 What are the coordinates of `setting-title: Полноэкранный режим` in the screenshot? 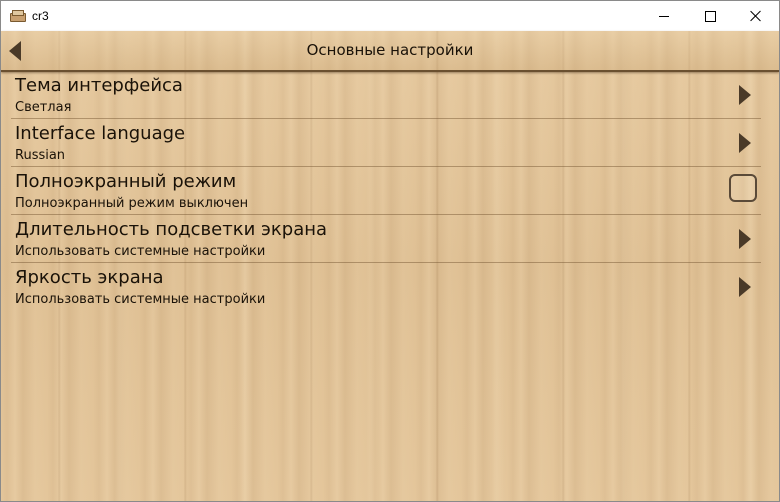 It's located at (126, 181).